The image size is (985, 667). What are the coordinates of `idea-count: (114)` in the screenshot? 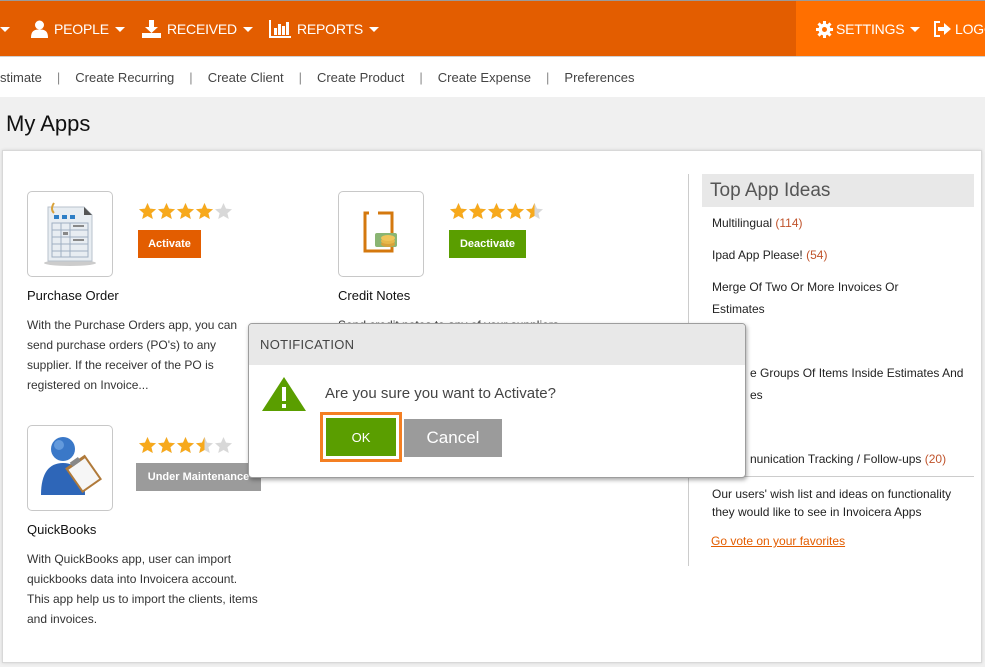 It's located at (789, 223).